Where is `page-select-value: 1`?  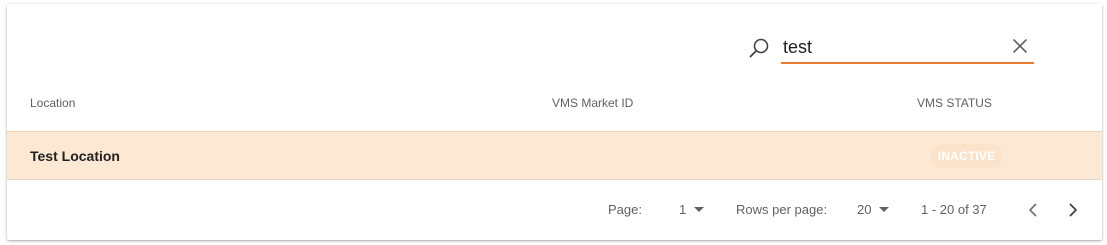 page-select-value: 1 is located at coordinates (683, 209).